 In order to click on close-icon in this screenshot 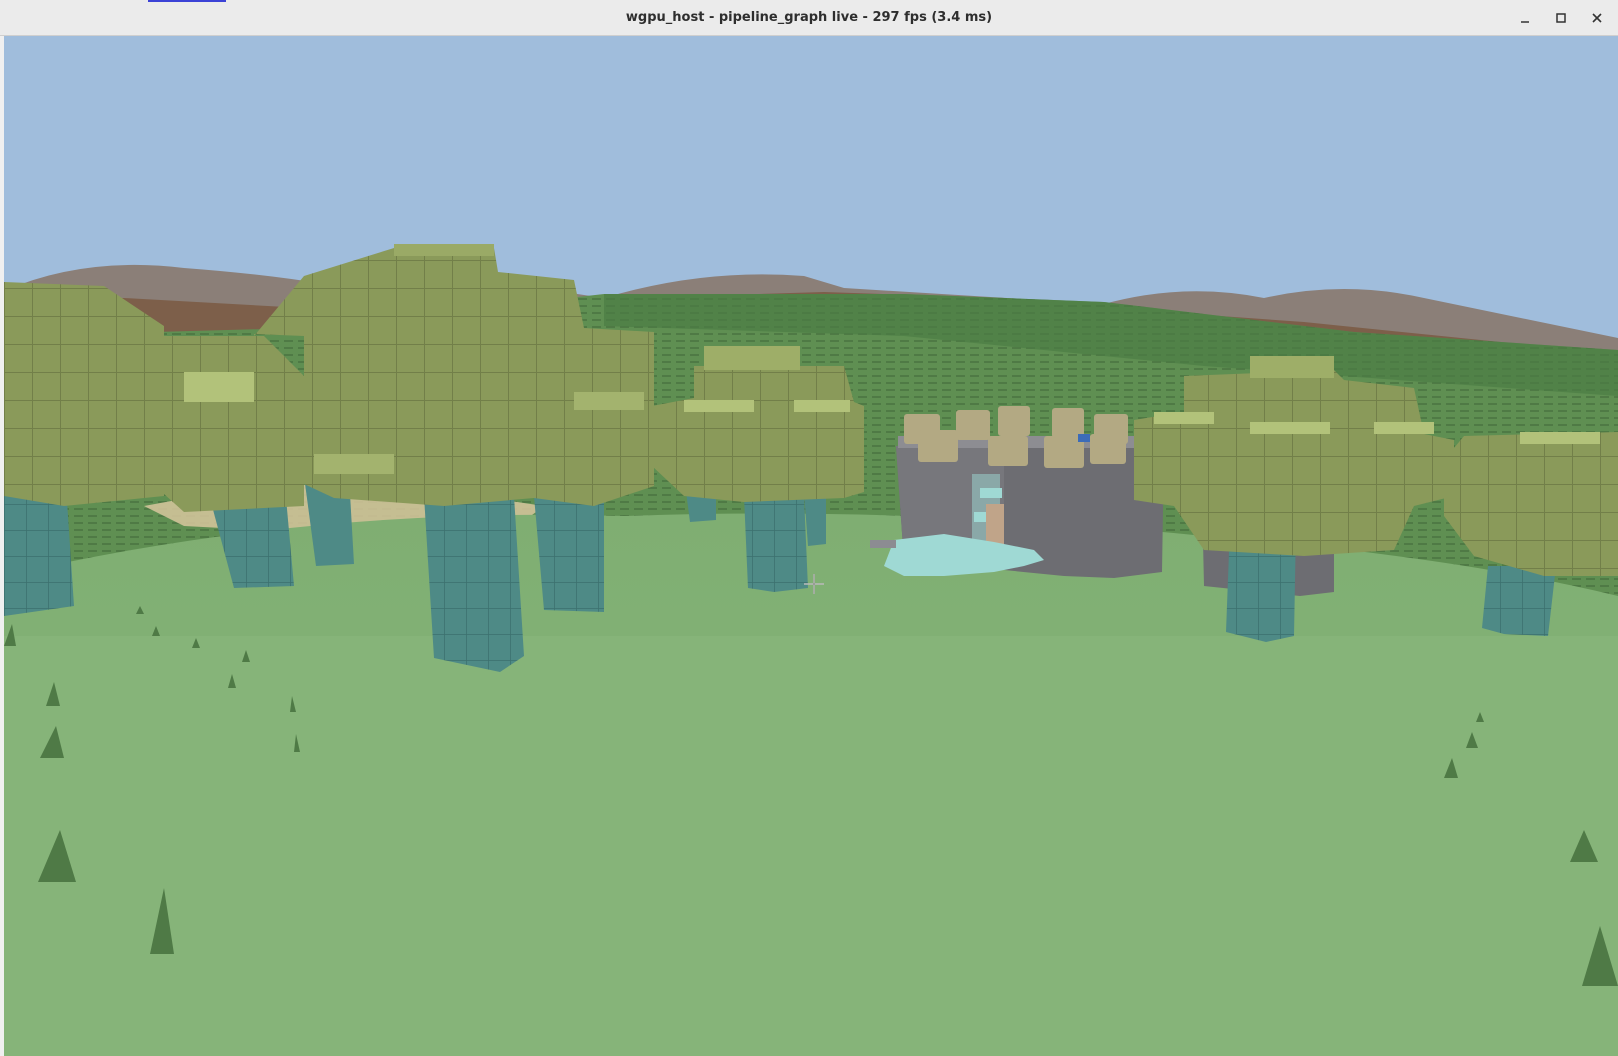, I will do `click(1597, 18)`.